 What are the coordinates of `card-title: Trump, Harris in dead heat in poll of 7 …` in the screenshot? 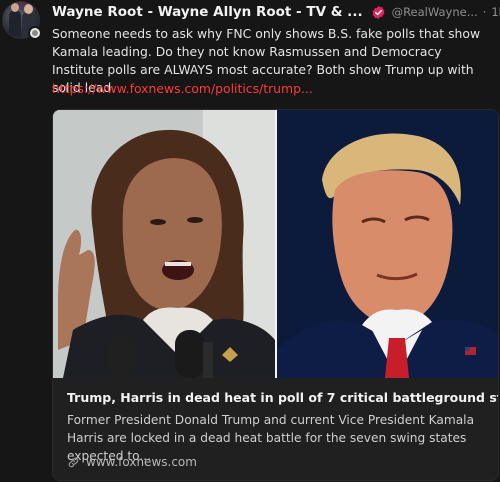 It's located at (282, 397).